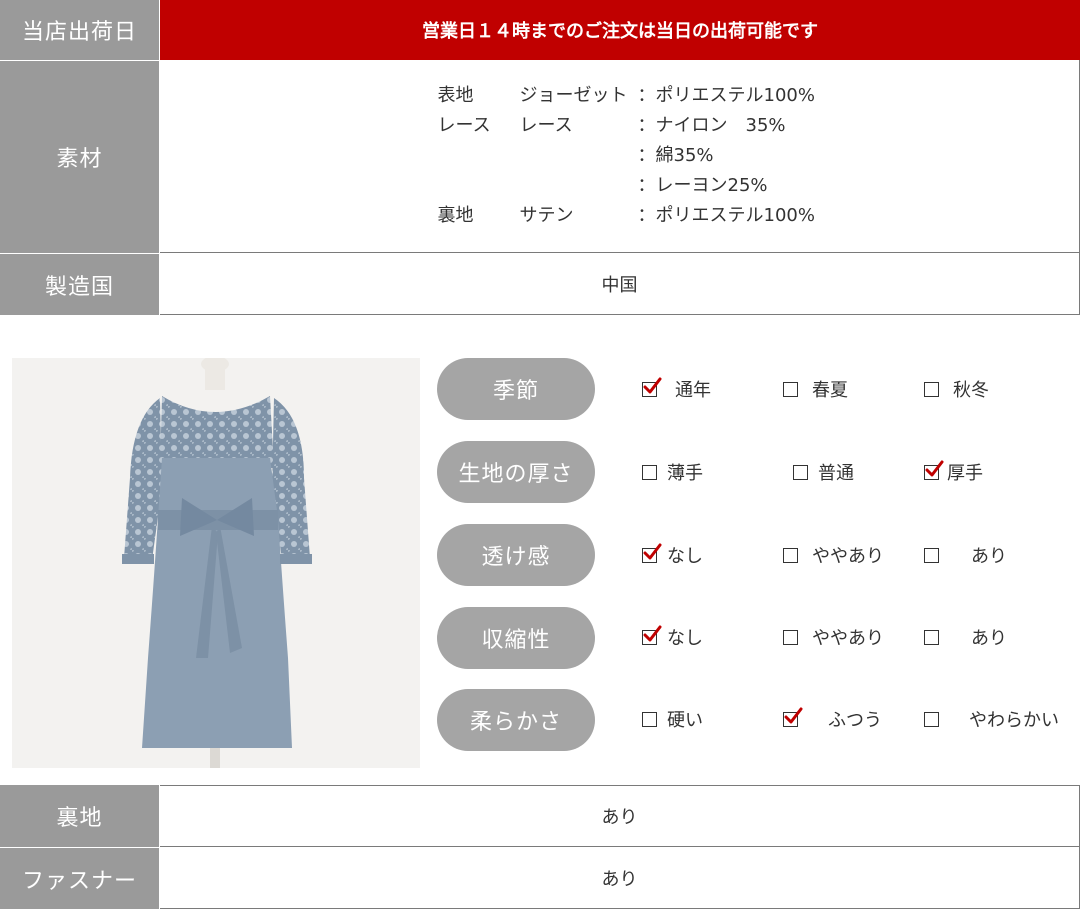 The width and height of the screenshot is (1080, 912). Describe the element at coordinates (685, 473) in the screenshot. I see `option-label: 薄手` at that location.